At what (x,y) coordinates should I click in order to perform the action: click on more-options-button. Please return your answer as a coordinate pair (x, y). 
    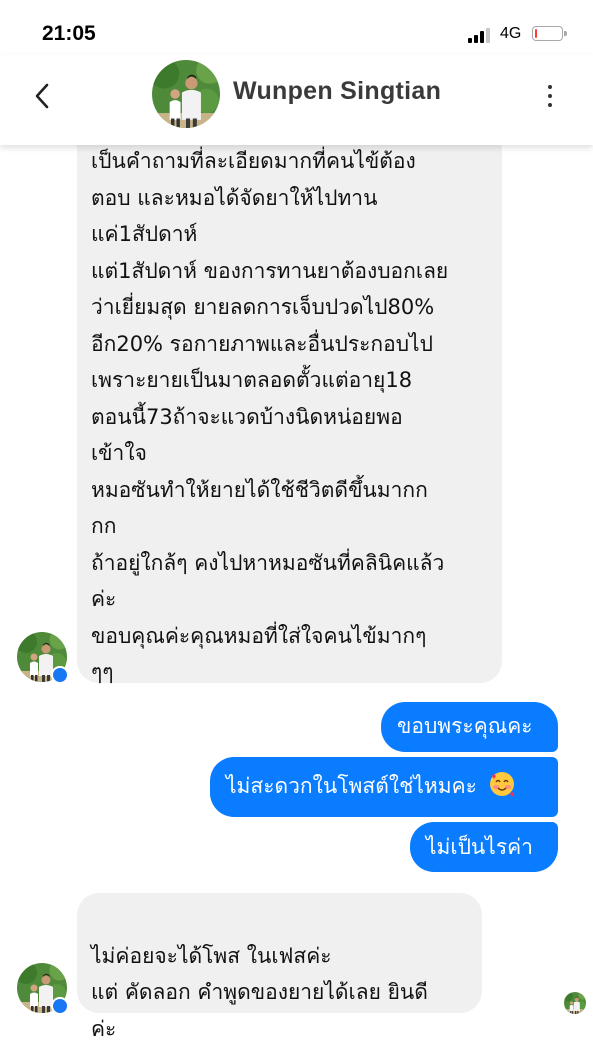
    Looking at the image, I should click on (550, 96).